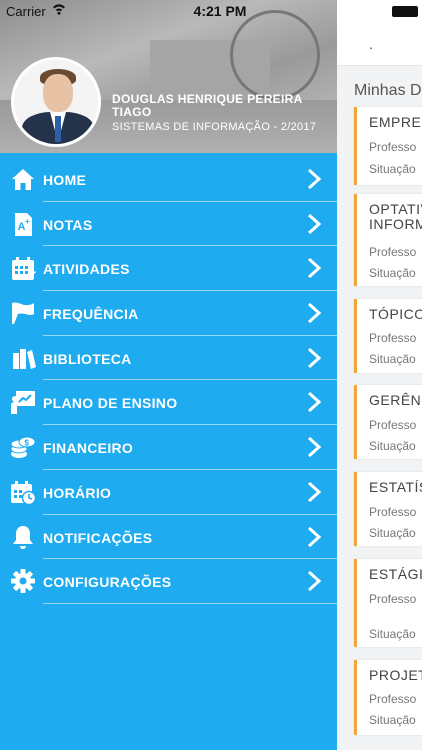 The height and width of the screenshot is (750, 422). Describe the element at coordinates (168, 447) in the screenshot. I see `menu-item-financeiro: $ FINANCEIRO` at that location.